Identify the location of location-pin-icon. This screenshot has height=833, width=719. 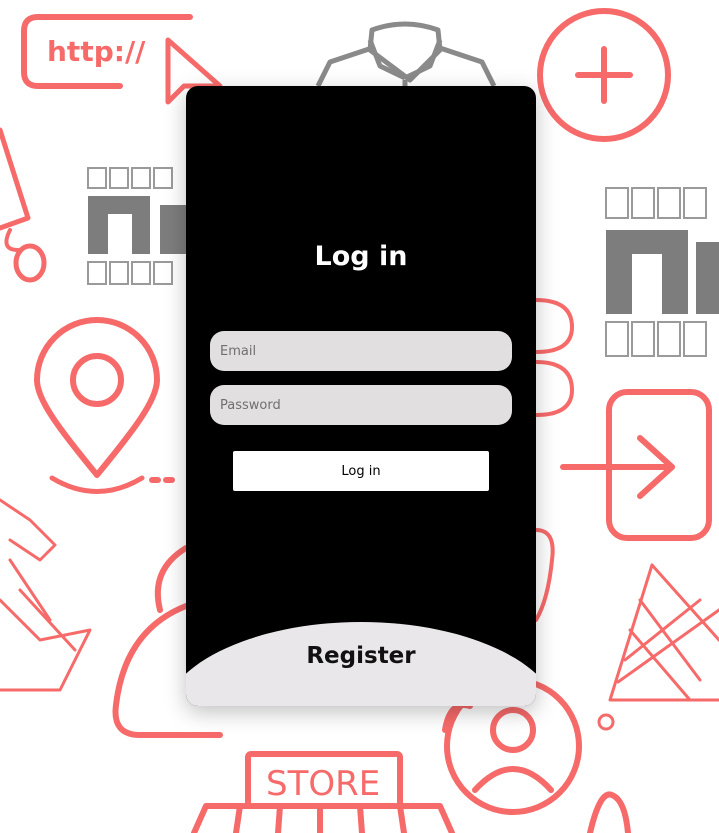
(106, 405).